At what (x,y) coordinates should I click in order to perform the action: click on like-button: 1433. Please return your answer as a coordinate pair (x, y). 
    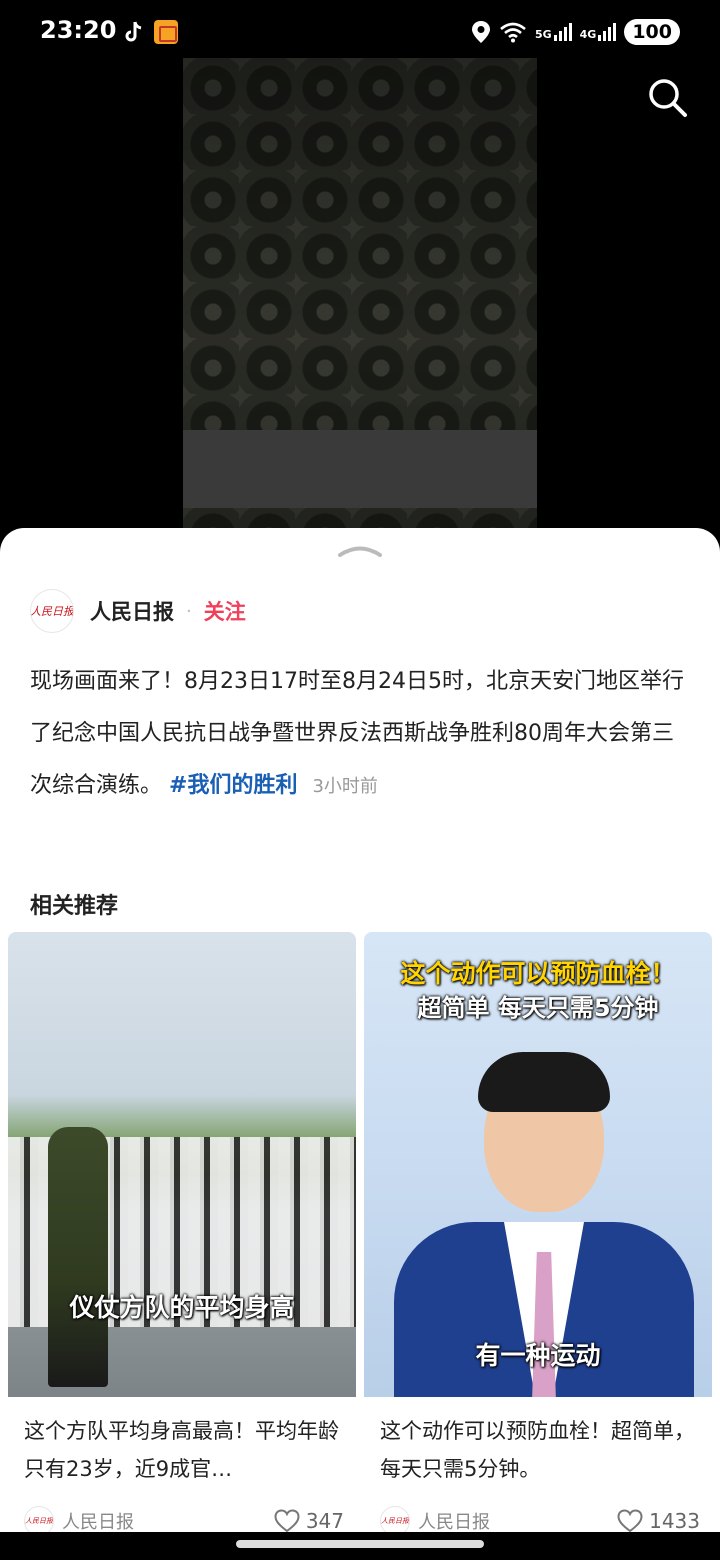
    Looking at the image, I should click on (658, 1521).